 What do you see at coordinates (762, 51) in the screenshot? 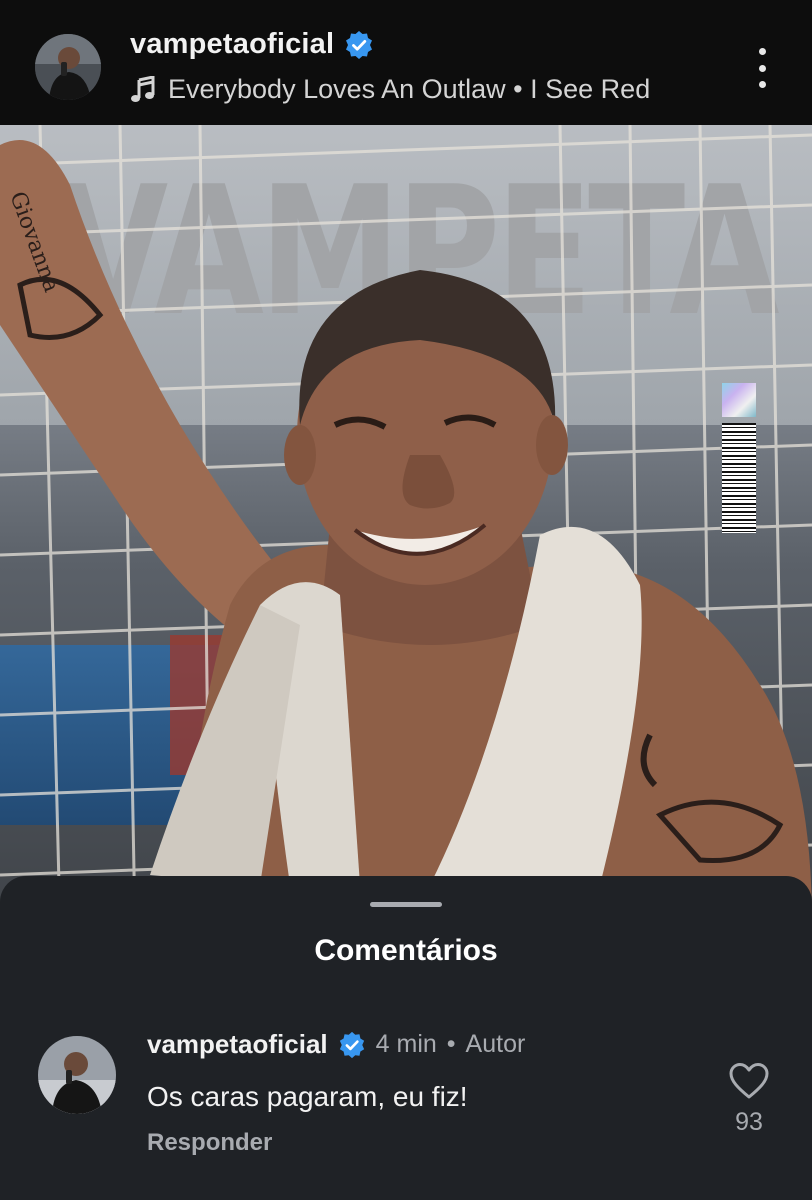
I see `more-vertical-icon` at bounding box center [762, 51].